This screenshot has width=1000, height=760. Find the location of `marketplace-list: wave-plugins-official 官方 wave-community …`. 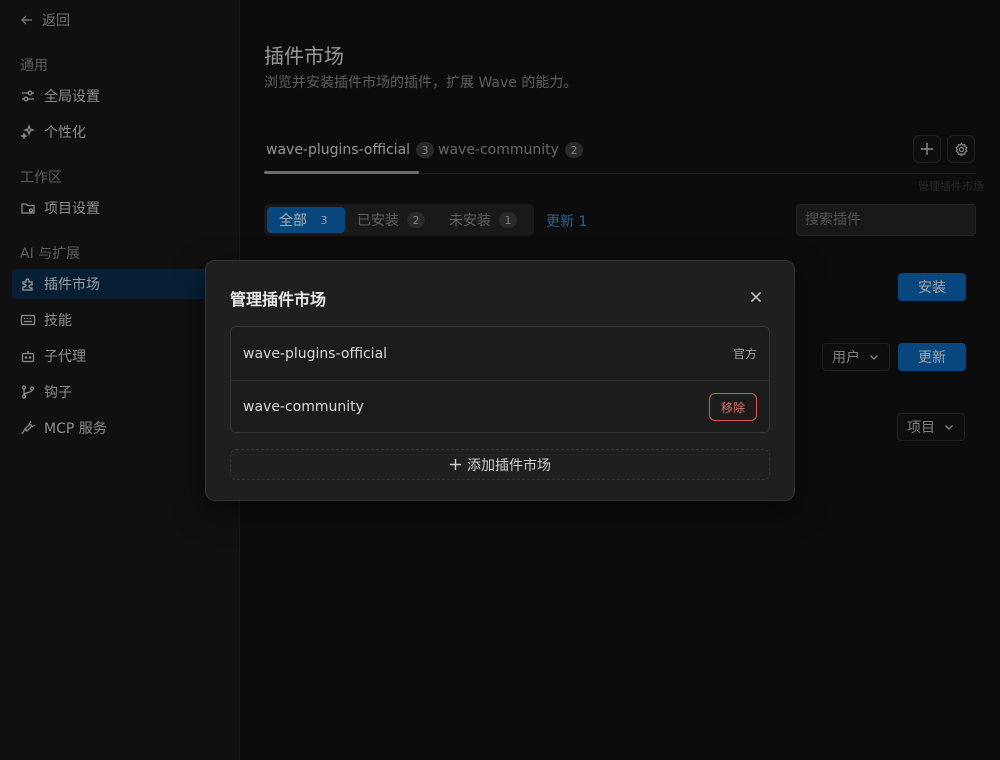

marketplace-list: wave-plugins-official 官方 wave-community … is located at coordinates (500, 379).